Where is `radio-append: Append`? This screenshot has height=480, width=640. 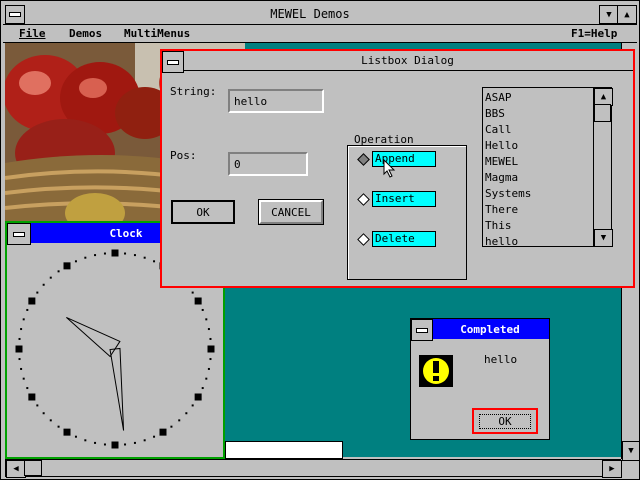
radio-append: Append is located at coordinates (405, 160).